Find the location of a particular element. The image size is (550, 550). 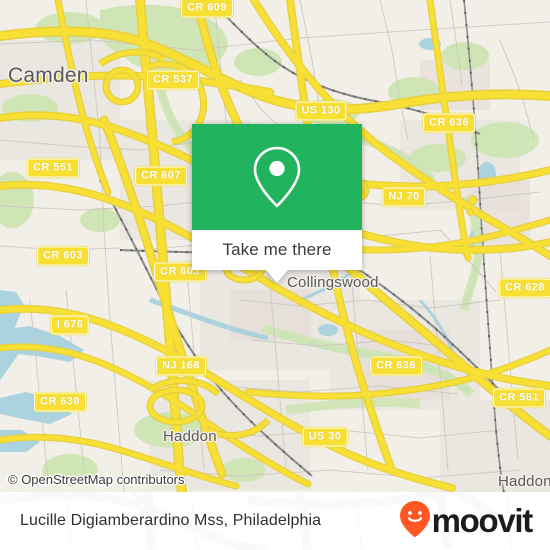

road-shield-cr-628: CR 628 is located at coordinates (524, 288).